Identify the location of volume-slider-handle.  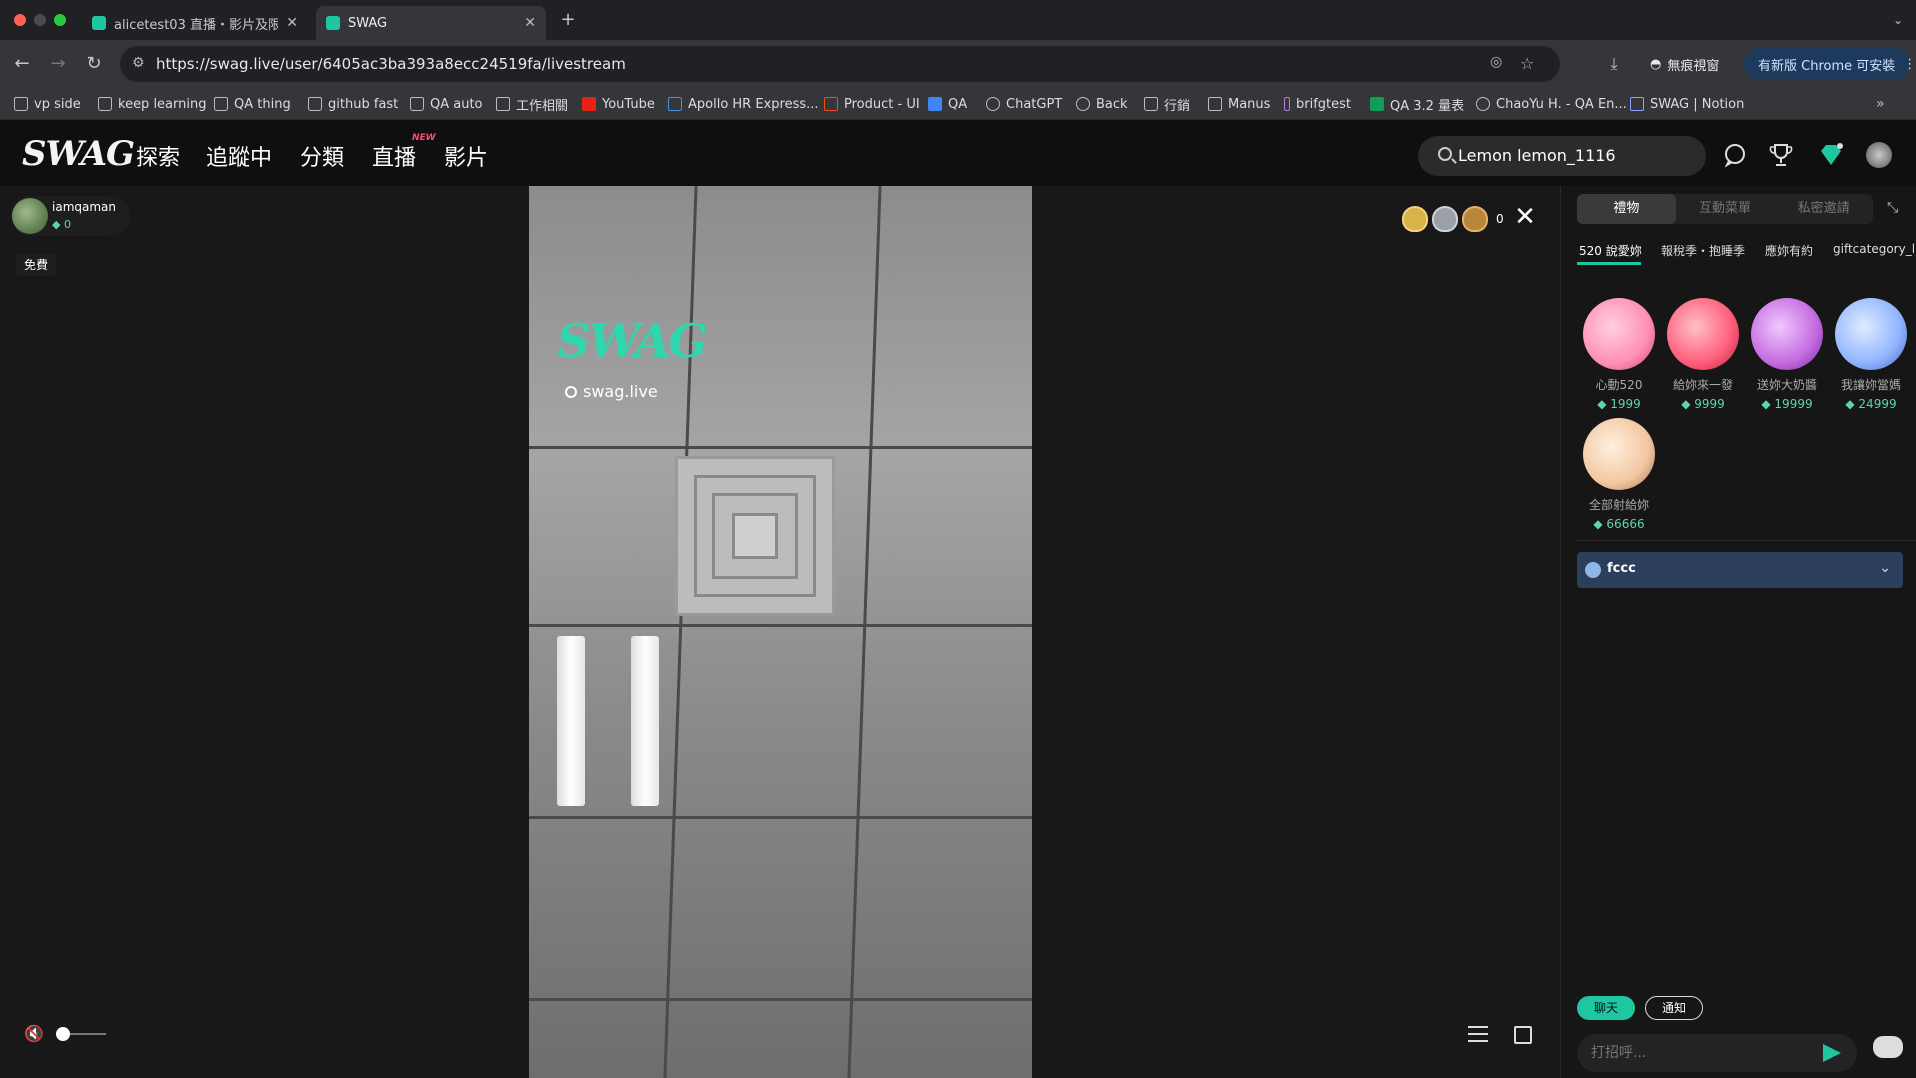
(63, 1034).